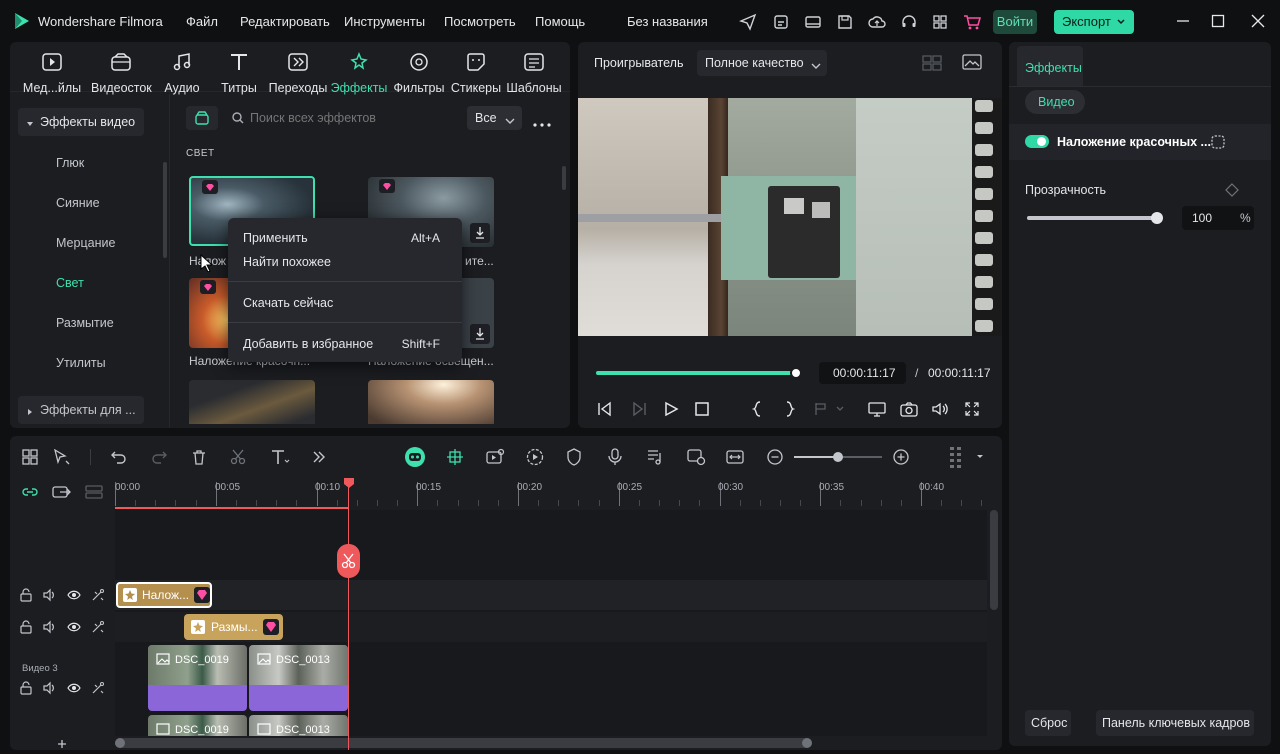  Describe the element at coordinates (1232, 191) in the screenshot. I see `keyframe-diamond-icon` at that location.